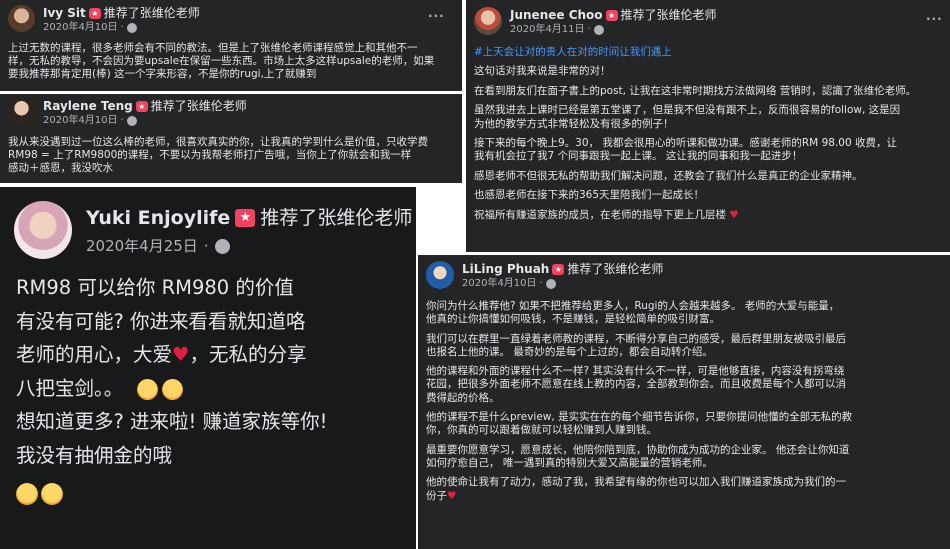 This screenshot has height=549, width=950. What do you see at coordinates (556, 15) in the screenshot?
I see `author-name: Junenee Choo` at bounding box center [556, 15].